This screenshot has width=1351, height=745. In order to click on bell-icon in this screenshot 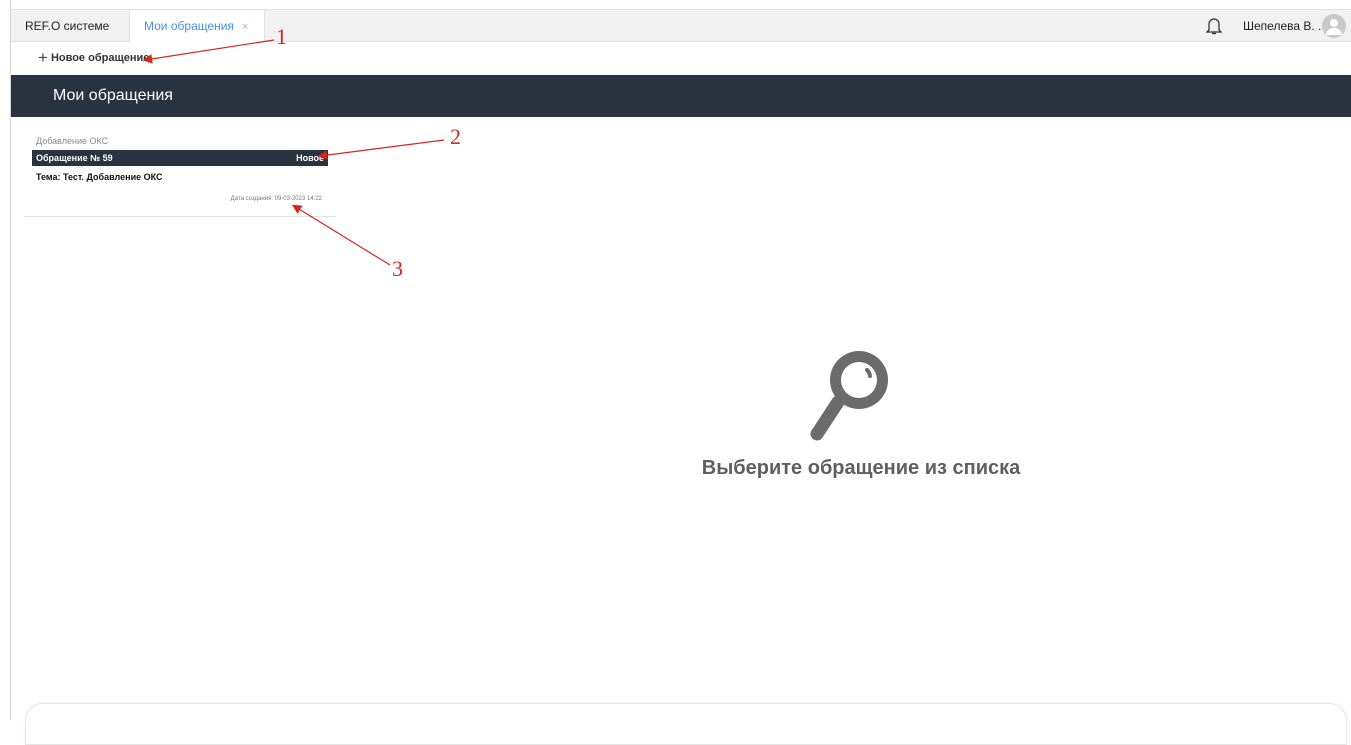, I will do `click(1214, 26)`.